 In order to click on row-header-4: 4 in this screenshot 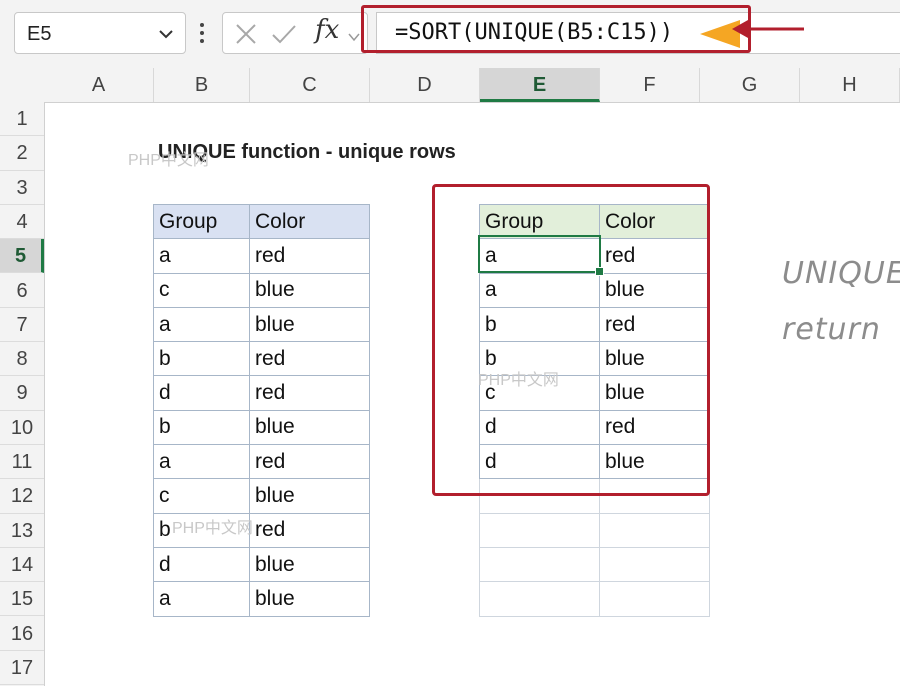, I will do `click(22, 222)`.